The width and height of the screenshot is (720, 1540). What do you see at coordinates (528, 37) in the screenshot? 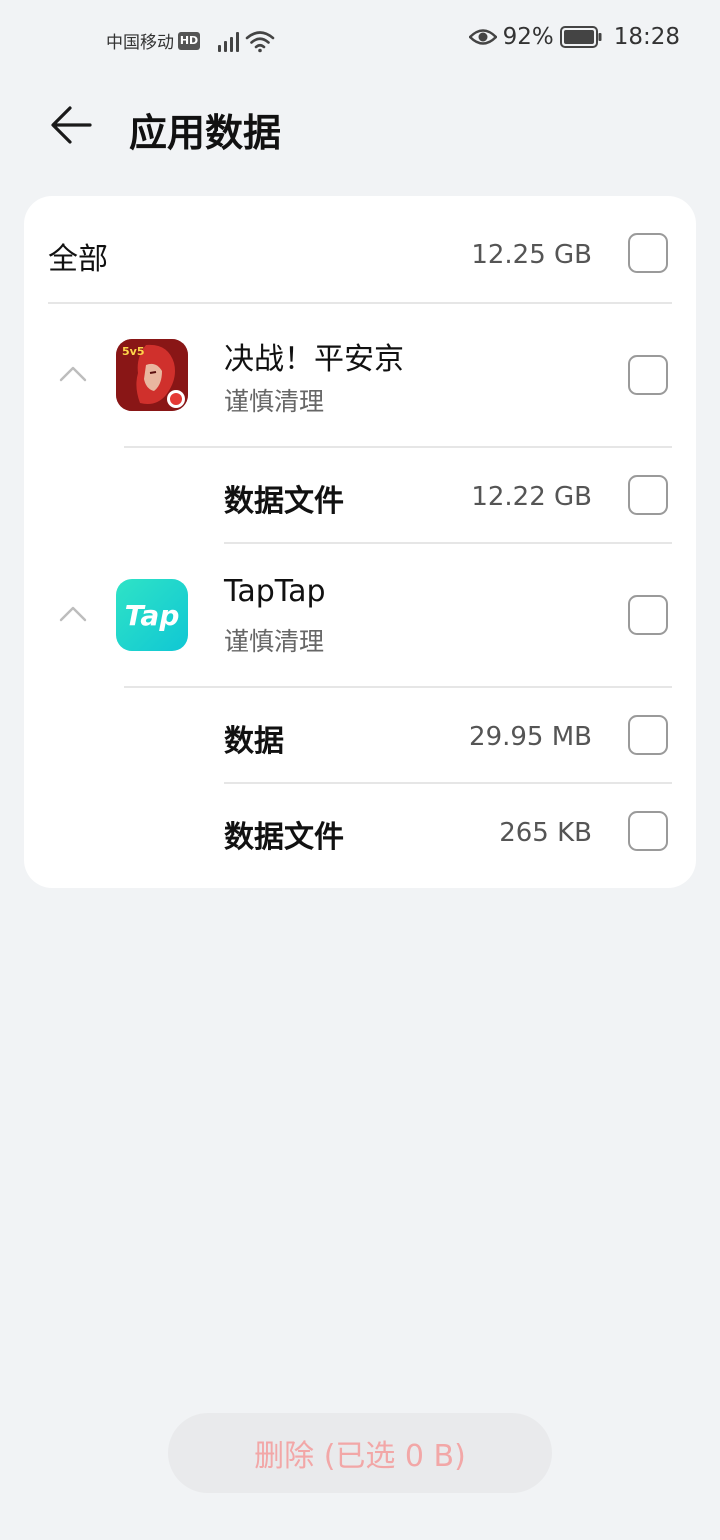
I see `battery-percent: 92%` at bounding box center [528, 37].